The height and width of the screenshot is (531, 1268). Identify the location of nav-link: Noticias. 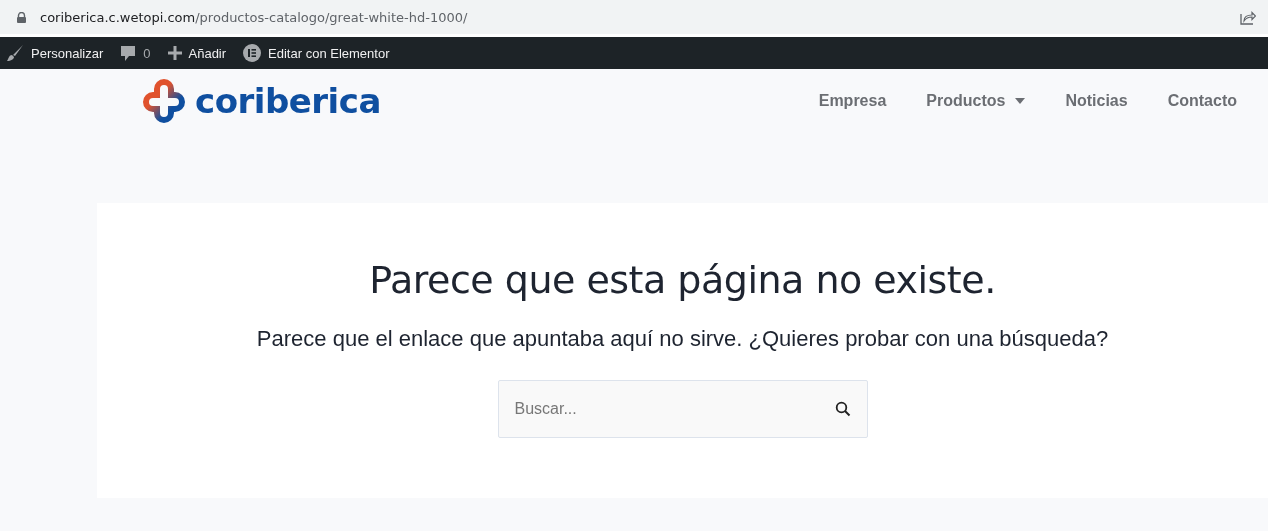
(1096, 101).